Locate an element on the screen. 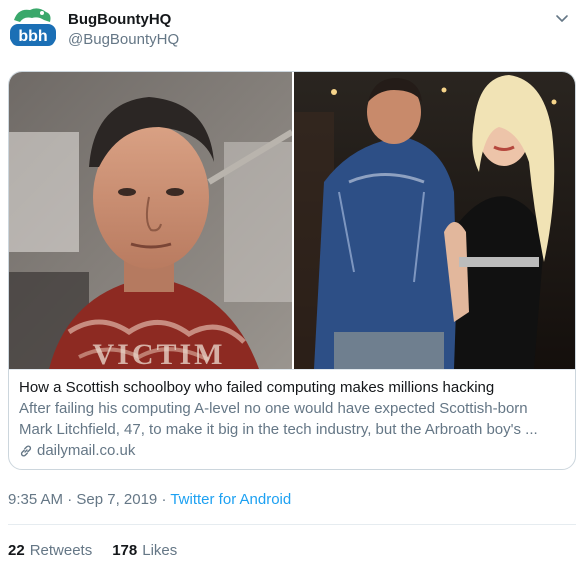 The height and width of the screenshot is (565, 584). card-domain: dailymail.co.uk is located at coordinates (86, 450).